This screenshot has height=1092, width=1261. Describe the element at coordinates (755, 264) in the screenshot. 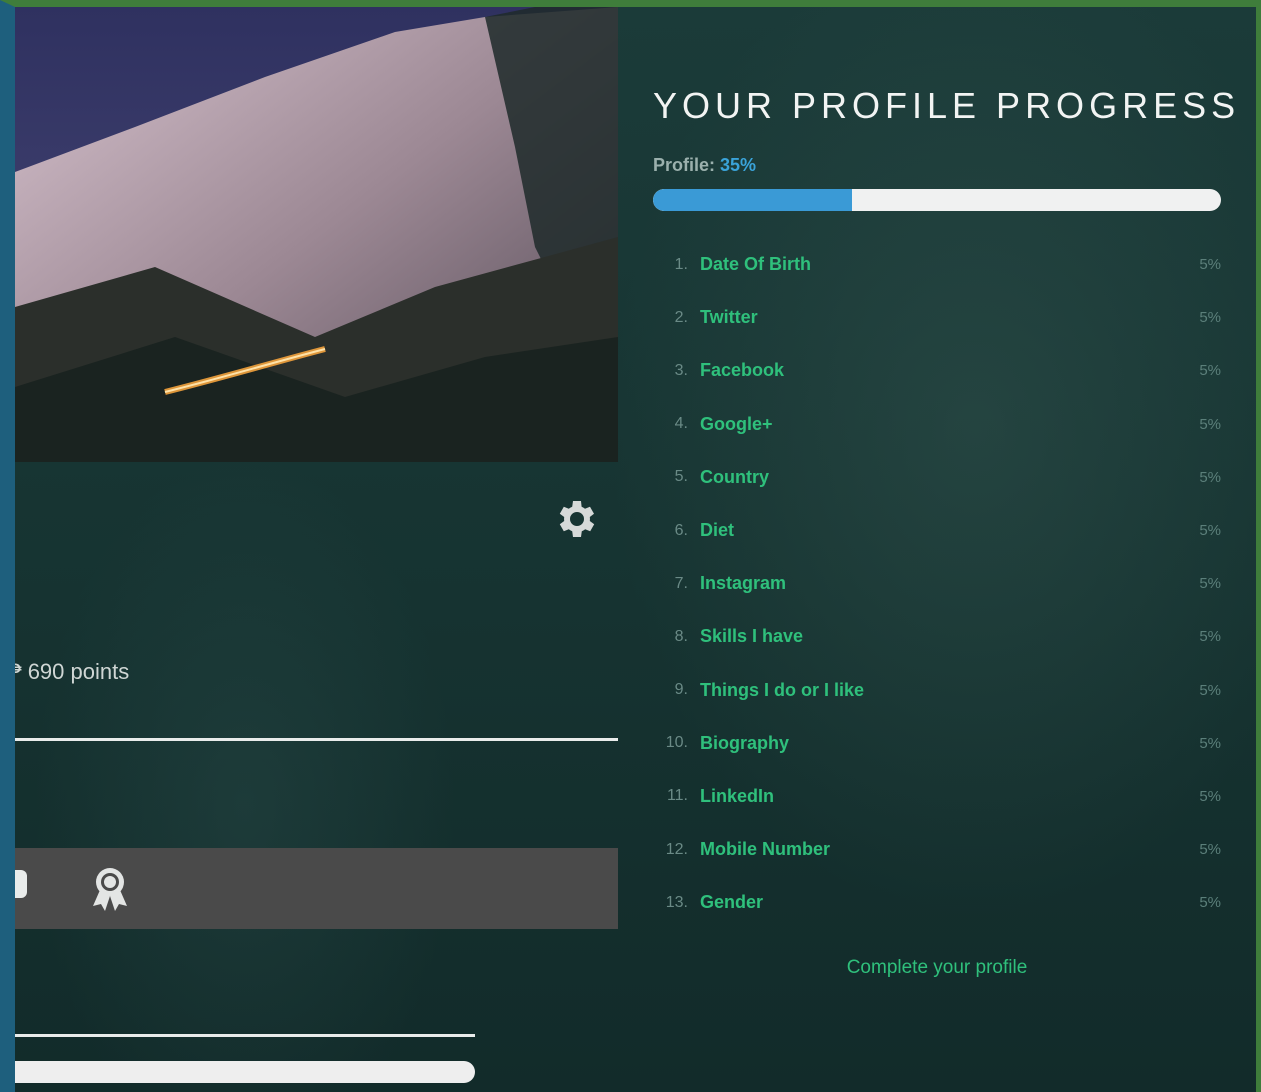

I see `item-label-link: Date Of Birth` at that location.